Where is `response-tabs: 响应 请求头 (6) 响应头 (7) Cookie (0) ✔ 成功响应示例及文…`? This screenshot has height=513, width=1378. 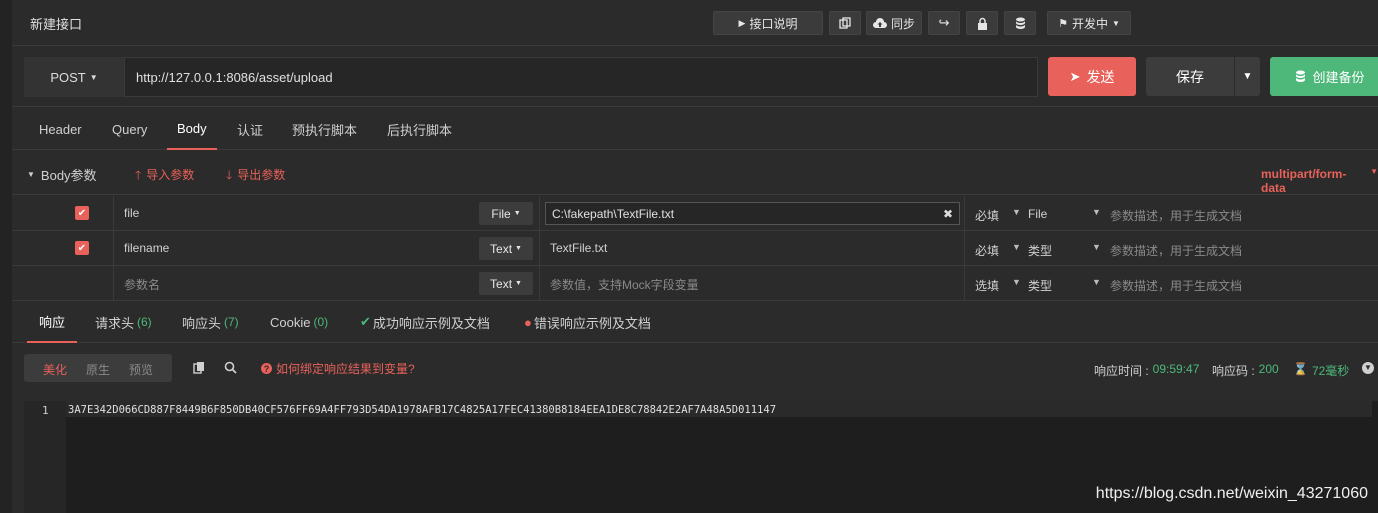
response-tabs: 响应 请求头 (6) 响应头 (7) Cookie (0) ✔ 成功响应示例及文… is located at coordinates (695, 322).